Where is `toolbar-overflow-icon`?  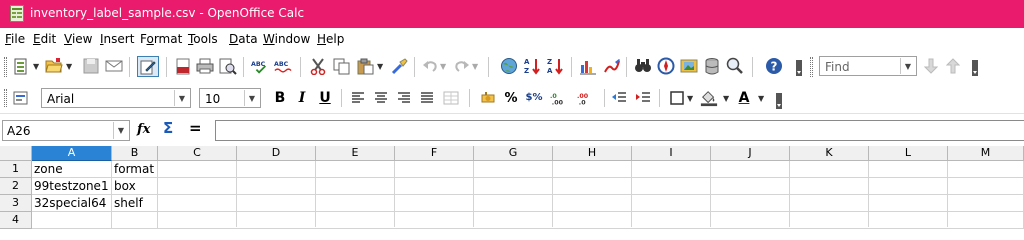
toolbar-overflow-icon is located at coordinates (799, 68).